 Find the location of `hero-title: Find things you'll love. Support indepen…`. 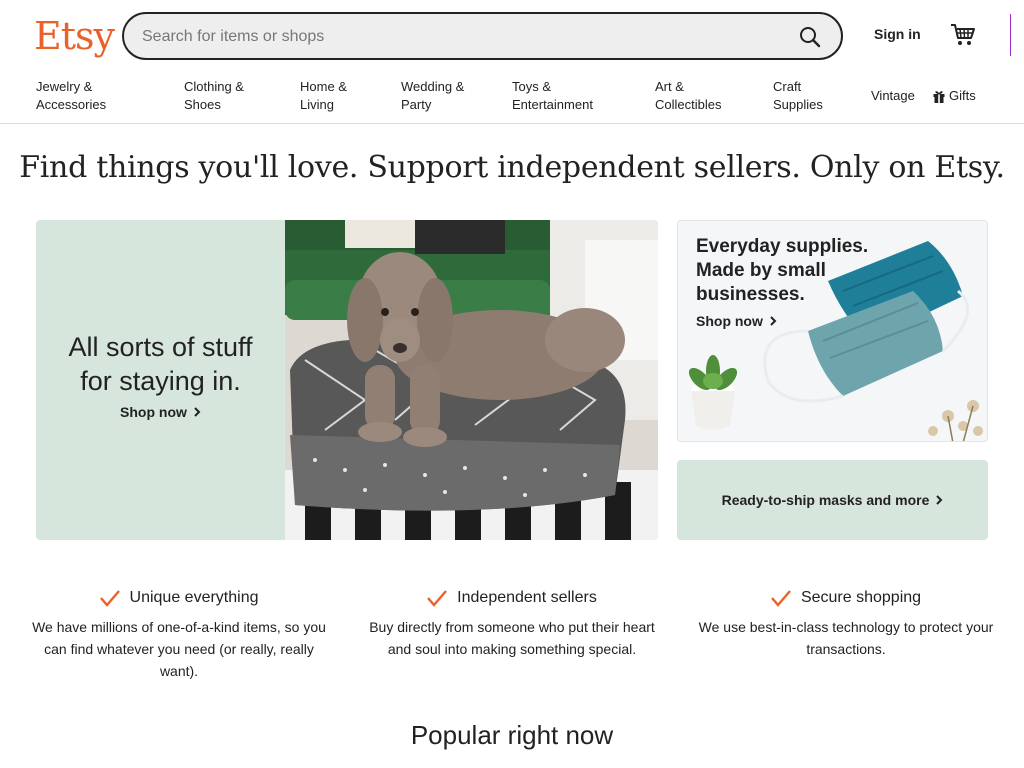

hero-title: Find things you'll love. Support indepen… is located at coordinates (512, 167).